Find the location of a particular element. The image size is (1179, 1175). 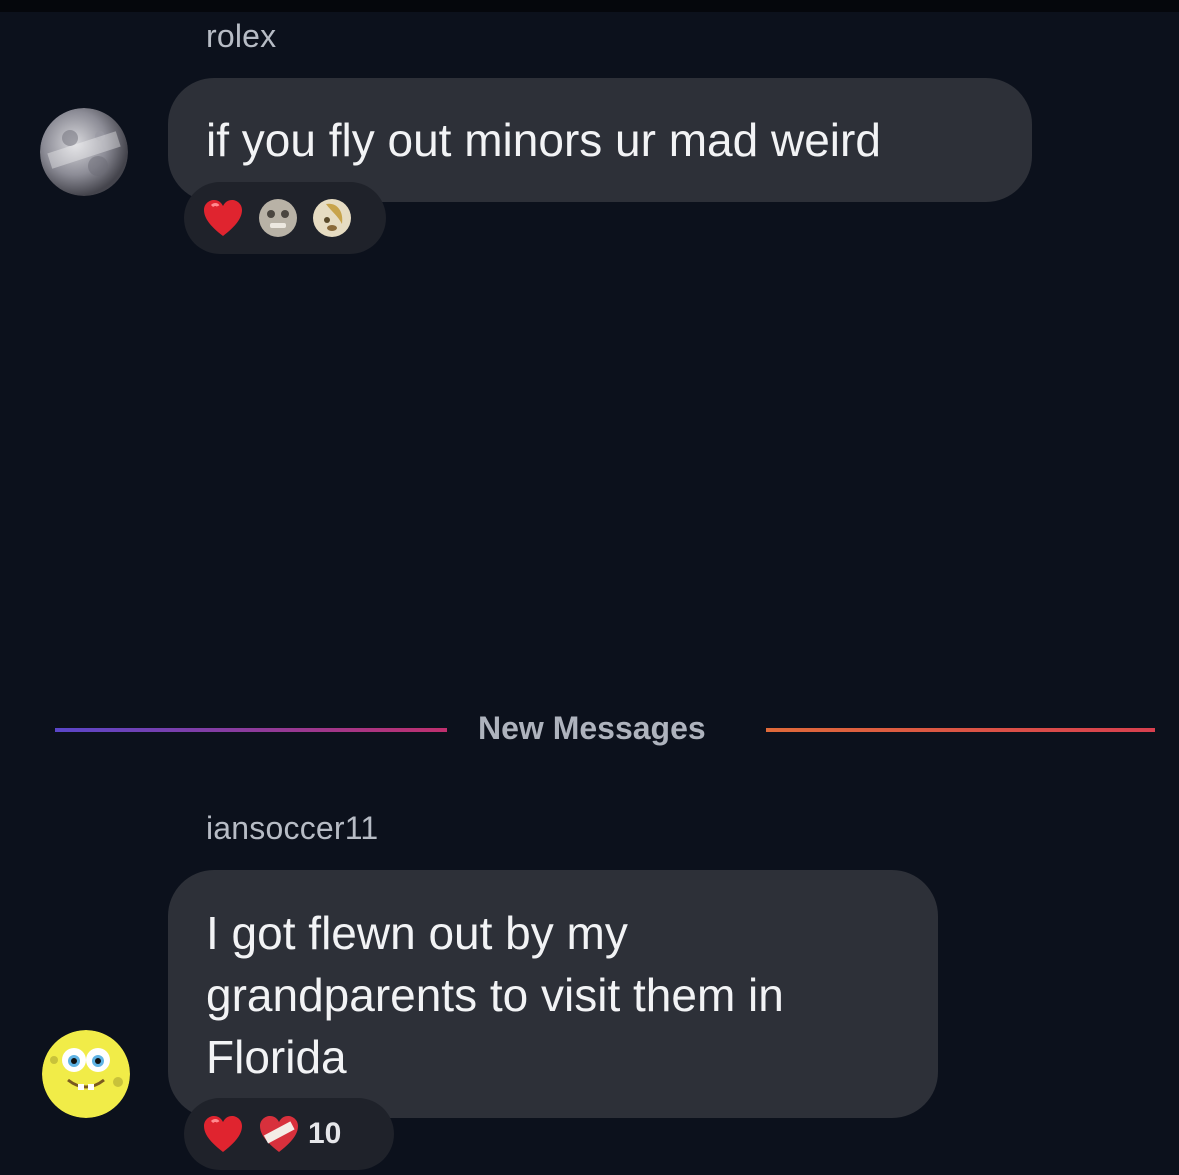

reaction-with-count: 10 is located at coordinates (299, 1134).